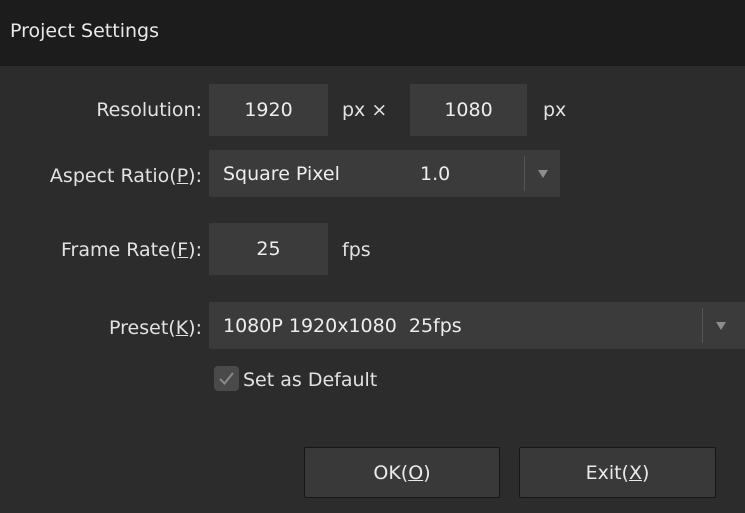  Describe the element at coordinates (268, 249) in the screenshot. I see `frame-rate-field: 25` at that location.